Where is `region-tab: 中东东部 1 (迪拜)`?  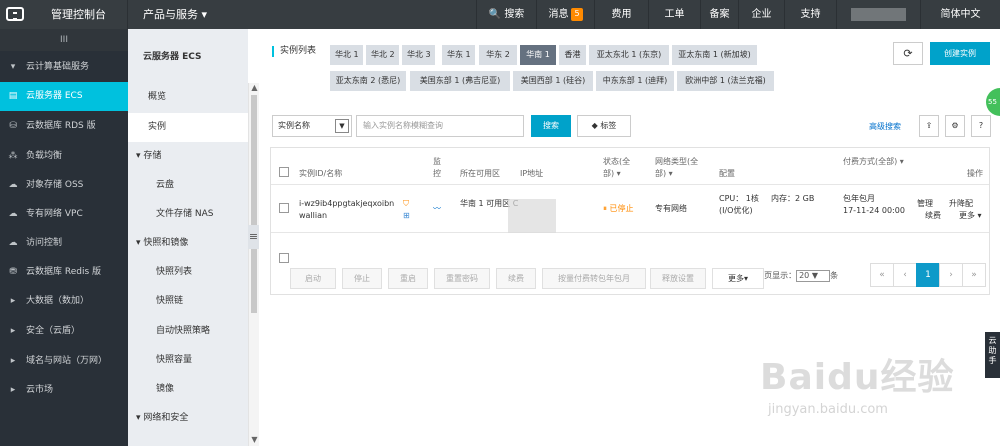 region-tab: 中东东部 1 (迪拜) is located at coordinates (635, 81).